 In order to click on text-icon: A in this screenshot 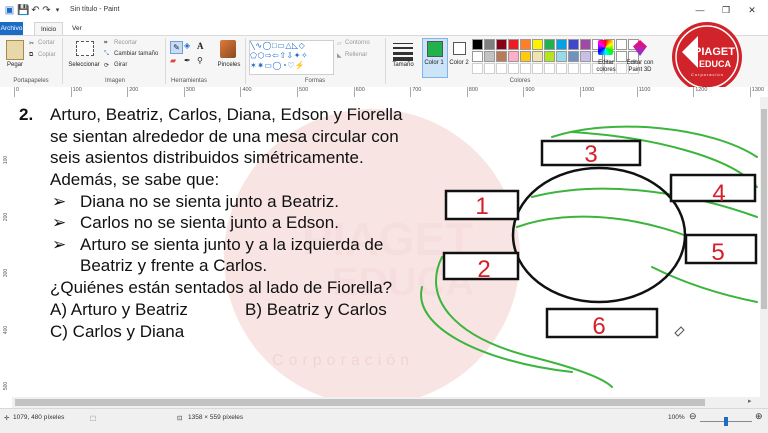, I will do `click(200, 46)`.